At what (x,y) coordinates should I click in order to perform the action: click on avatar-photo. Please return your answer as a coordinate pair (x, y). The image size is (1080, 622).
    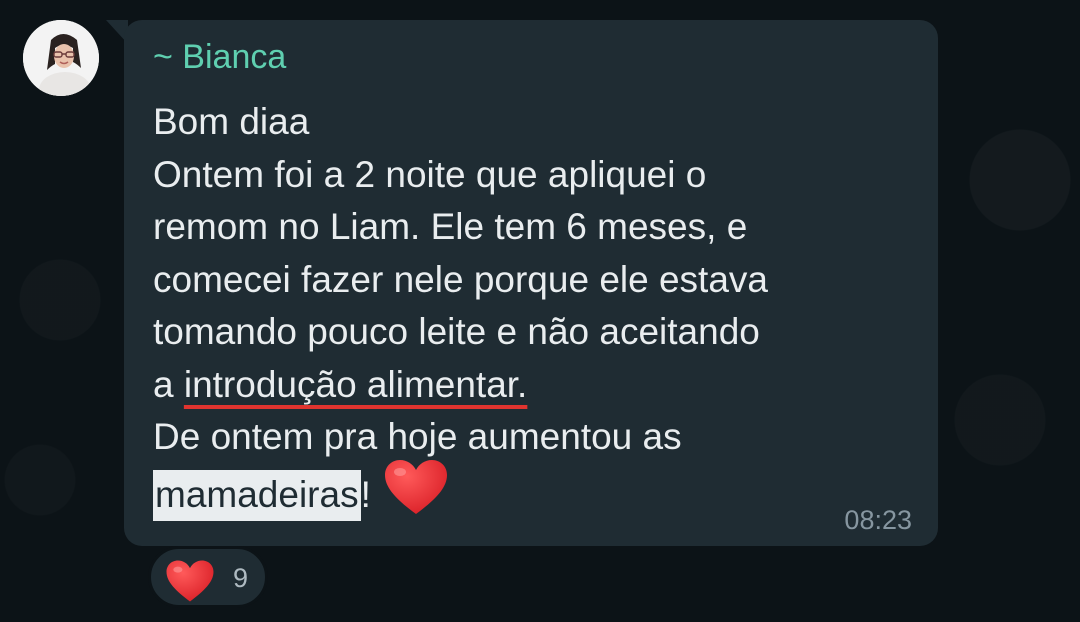
    Looking at the image, I should click on (61, 58).